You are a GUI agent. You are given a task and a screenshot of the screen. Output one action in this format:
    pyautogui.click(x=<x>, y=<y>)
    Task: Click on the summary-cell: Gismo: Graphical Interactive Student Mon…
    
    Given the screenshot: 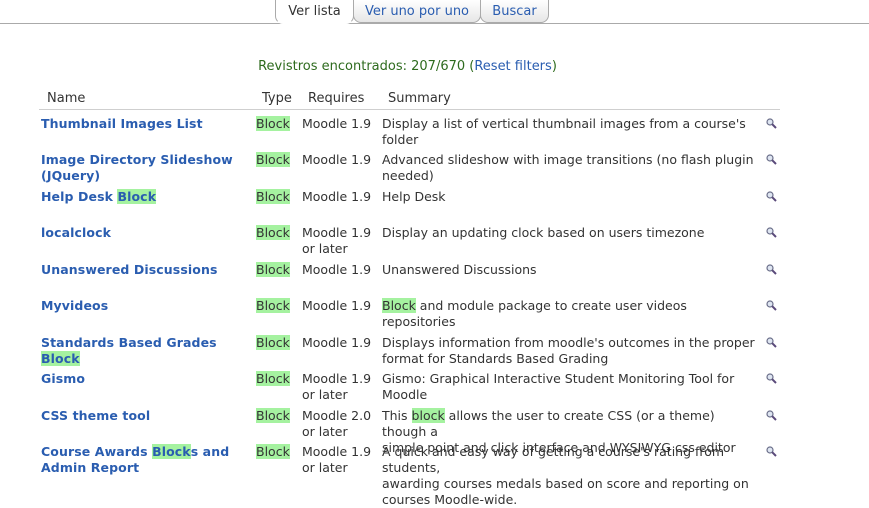 What is the action you would take?
    pyautogui.click(x=572, y=387)
    